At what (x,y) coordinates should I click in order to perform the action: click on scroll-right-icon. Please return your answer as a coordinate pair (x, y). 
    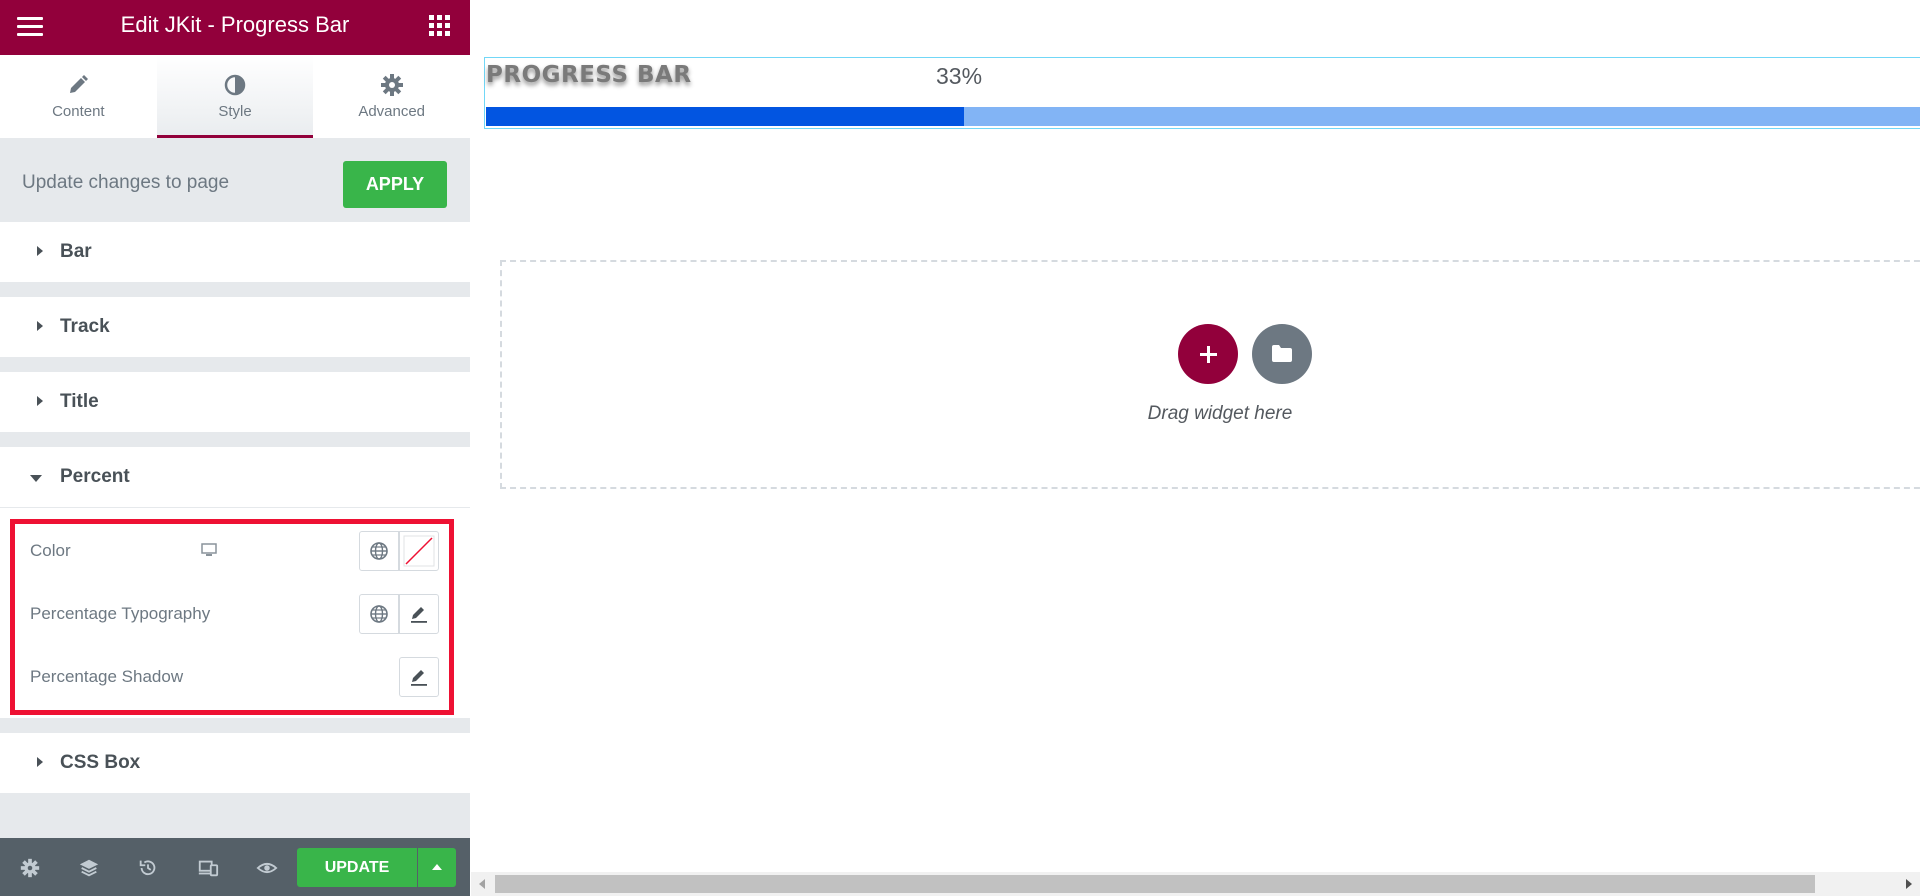
    Looking at the image, I should click on (1909, 884).